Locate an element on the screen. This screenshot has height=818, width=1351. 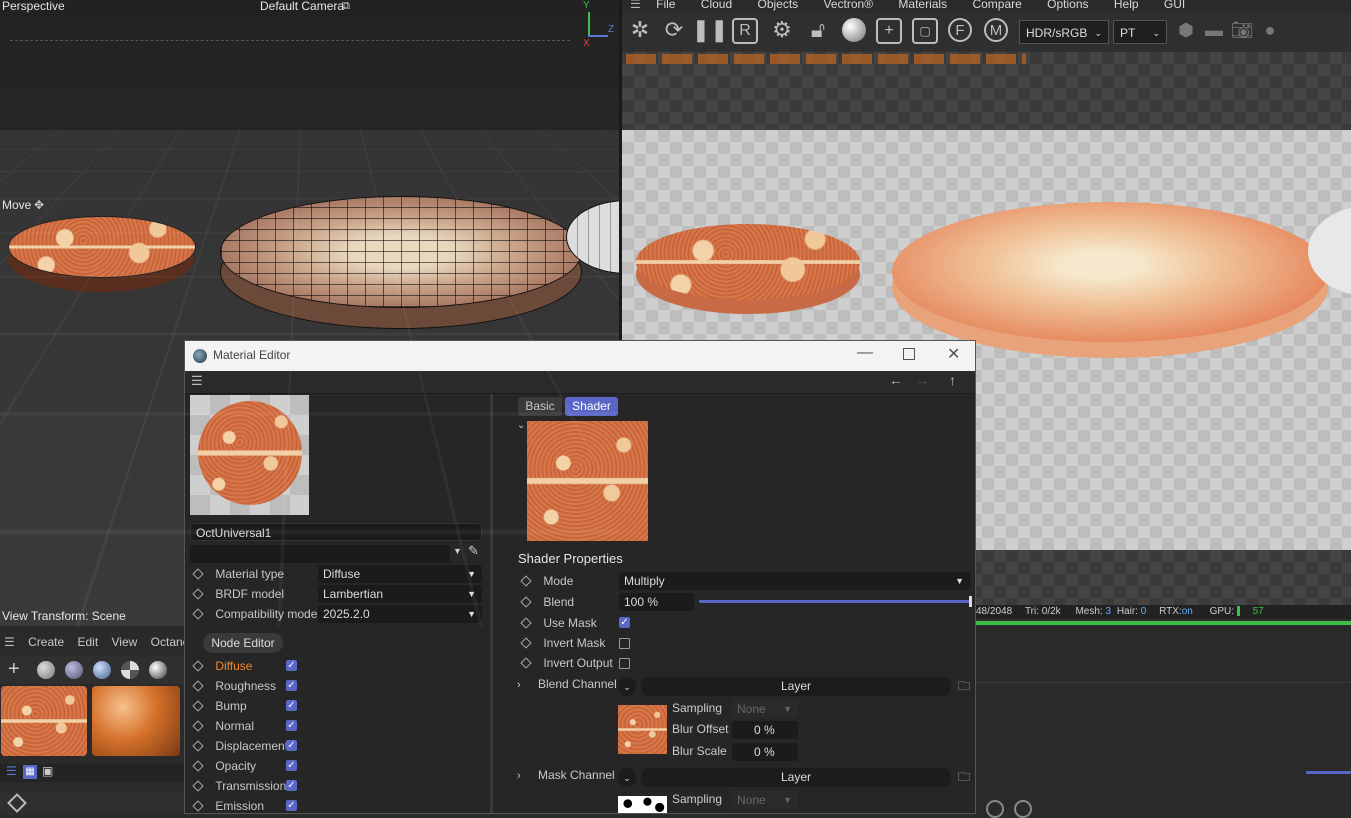
region-render-icon: R is located at coordinates (745, 31).